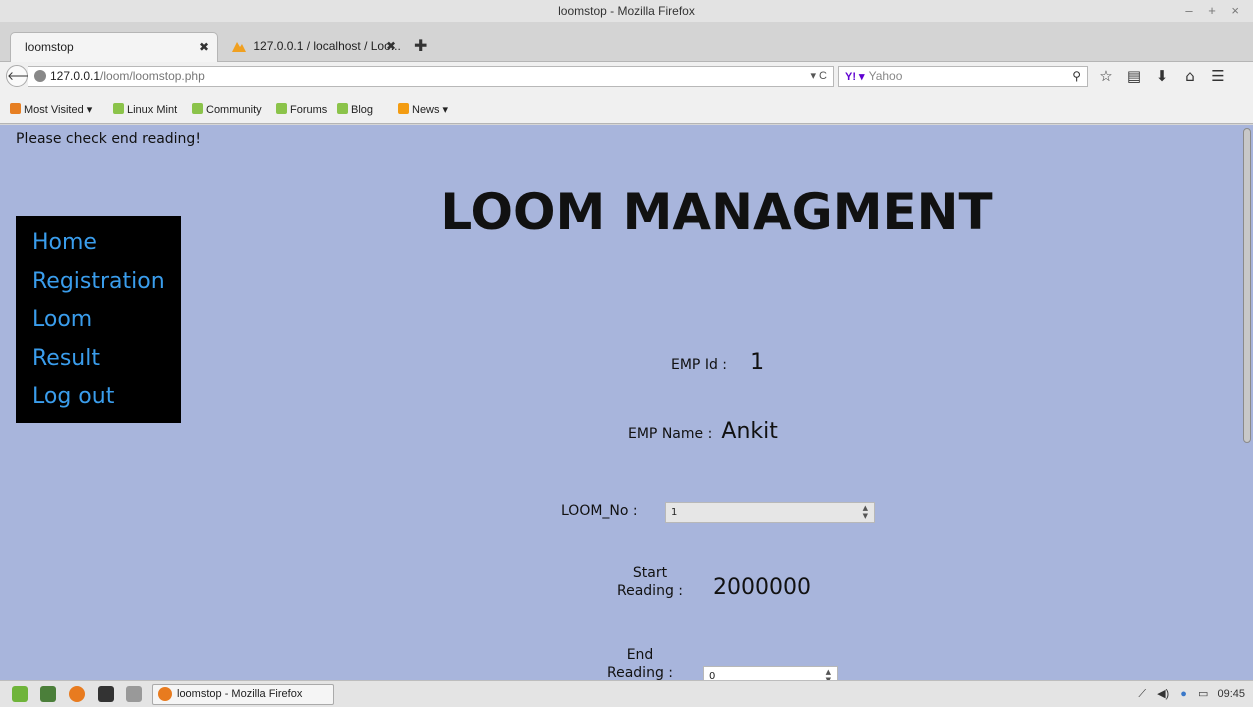  What do you see at coordinates (98, 363) in the screenshot?
I see `menu-item-result: Result` at bounding box center [98, 363].